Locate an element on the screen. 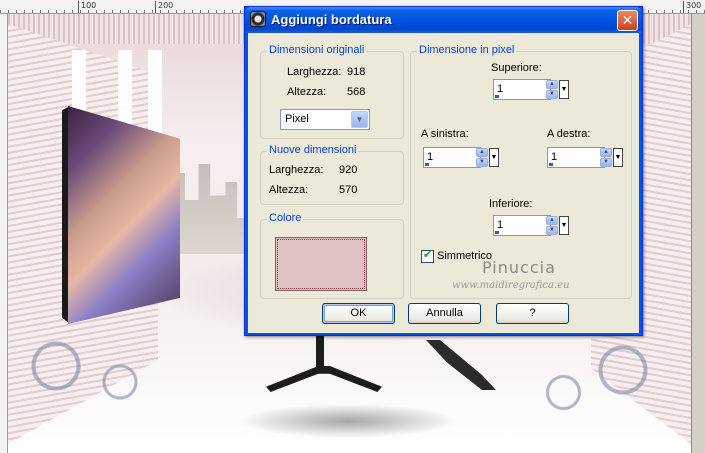 This screenshot has width=705, height=453. bottom-input: 1 is located at coordinates (522, 225).